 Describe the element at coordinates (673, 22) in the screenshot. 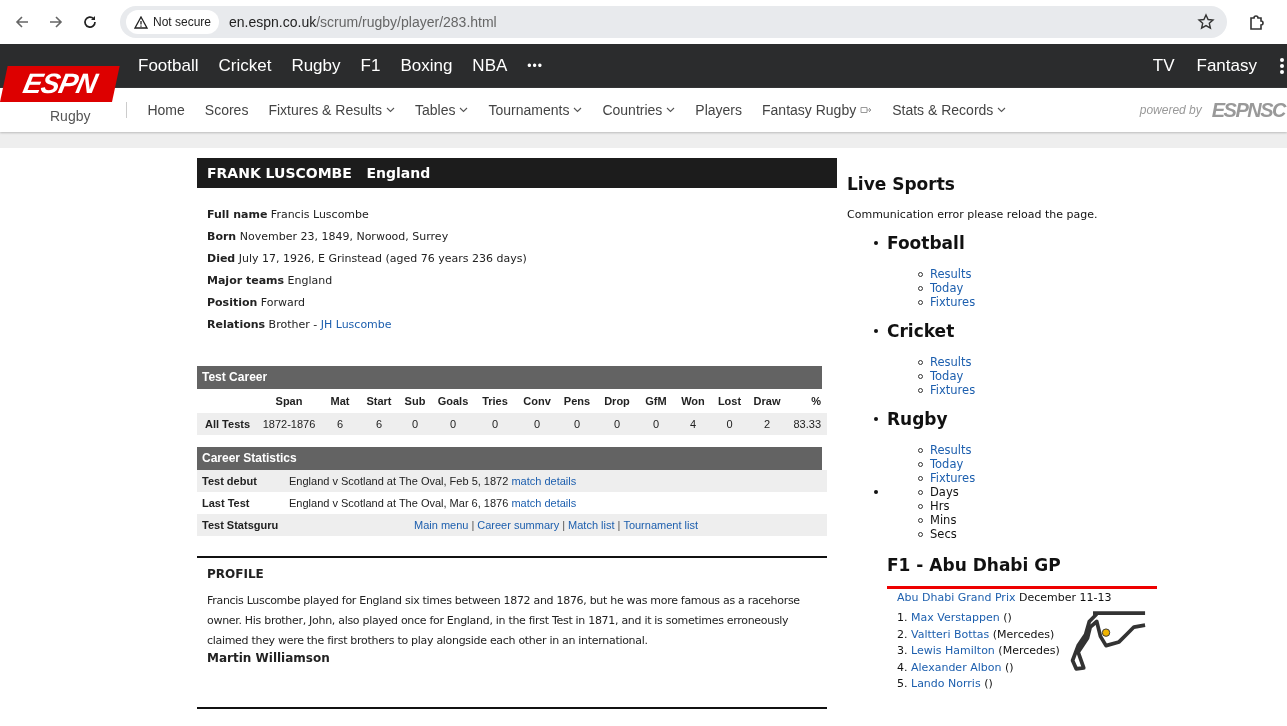

I see `address-bar: Not secure en.espn.co.uk/scrum/rugby/player/283.html` at that location.